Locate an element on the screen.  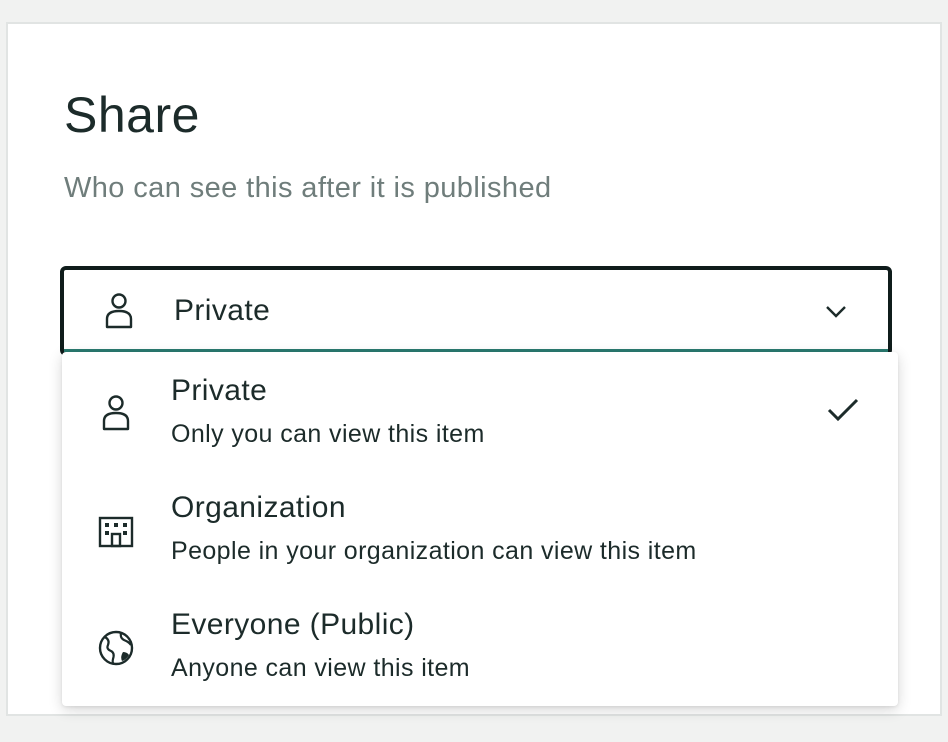
option-everyone-public-description: Anyone can view this item is located at coordinates (321, 668).